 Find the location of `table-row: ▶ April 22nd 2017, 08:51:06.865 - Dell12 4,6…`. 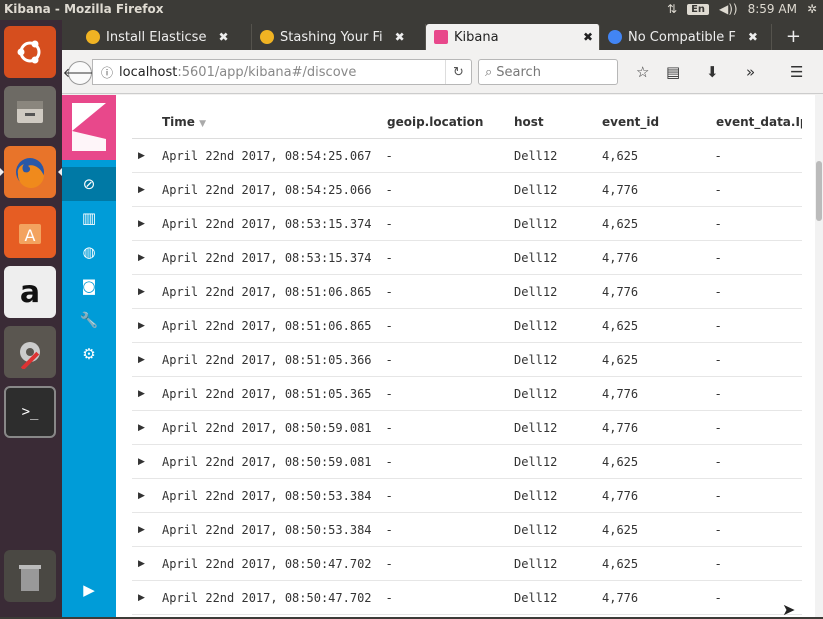

table-row: ▶ April 22nd 2017, 08:51:06.865 - Dell12 4,6… is located at coordinates (467, 326).